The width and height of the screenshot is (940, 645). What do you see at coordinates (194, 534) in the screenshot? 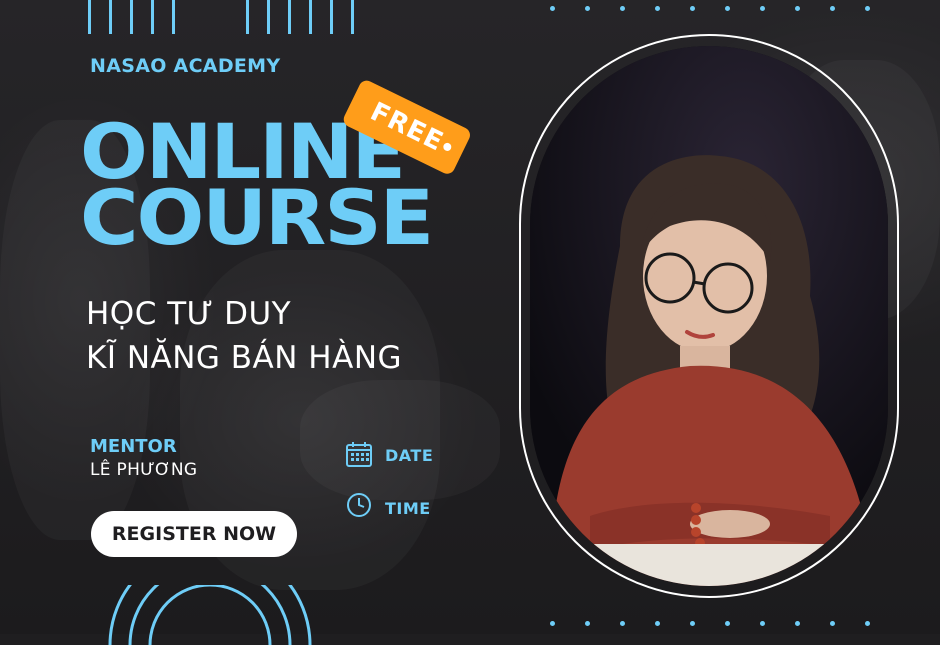
I see `register-now-button: REGISTER NOW` at bounding box center [194, 534].